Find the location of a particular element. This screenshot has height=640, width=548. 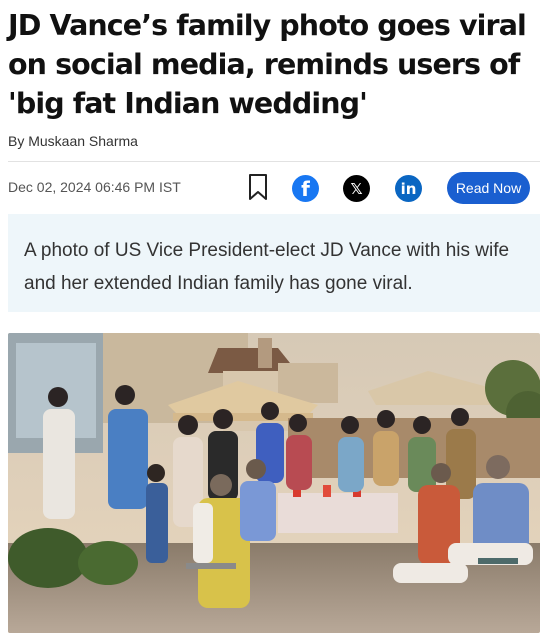

byline: By Muskaan Sharma is located at coordinates (73, 141).